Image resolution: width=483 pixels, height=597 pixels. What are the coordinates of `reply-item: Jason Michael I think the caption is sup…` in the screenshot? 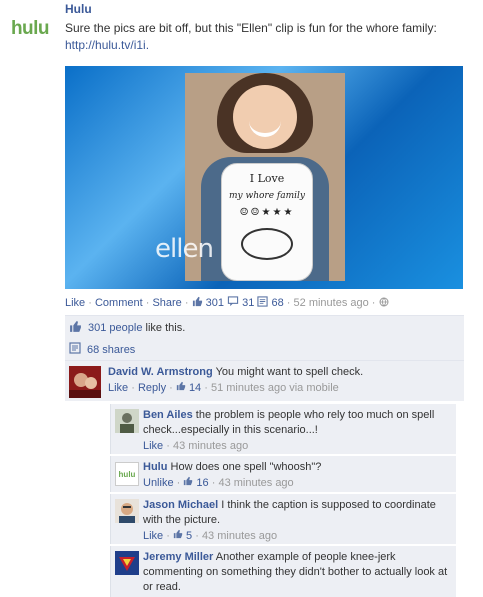 It's located at (283, 519).